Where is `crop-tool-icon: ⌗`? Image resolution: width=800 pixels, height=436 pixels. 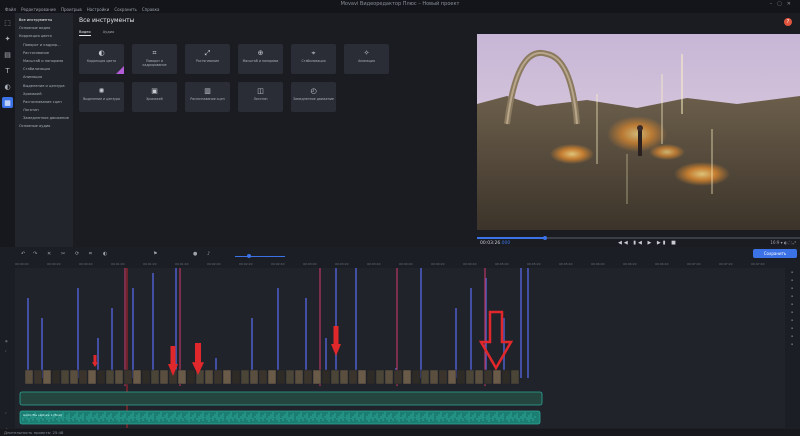
crop-tool-icon: ⌗ is located at coordinates (90, 254).